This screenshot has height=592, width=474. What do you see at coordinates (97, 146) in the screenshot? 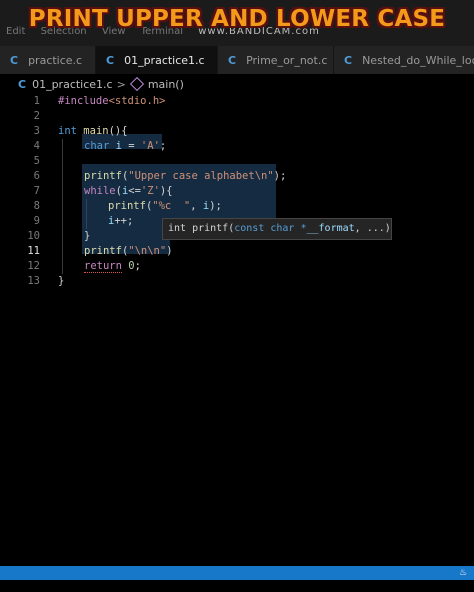
I see `keyword: char` at bounding box center [97, 146].